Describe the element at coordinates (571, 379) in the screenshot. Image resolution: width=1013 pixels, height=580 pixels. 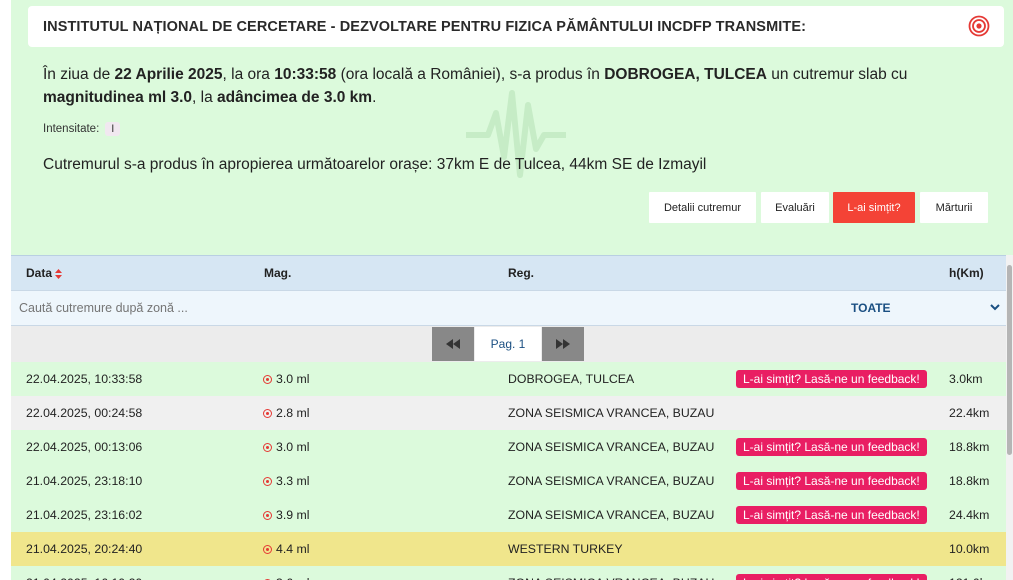
I see `row-region: DOBROGEA, TULCEA` at that location.